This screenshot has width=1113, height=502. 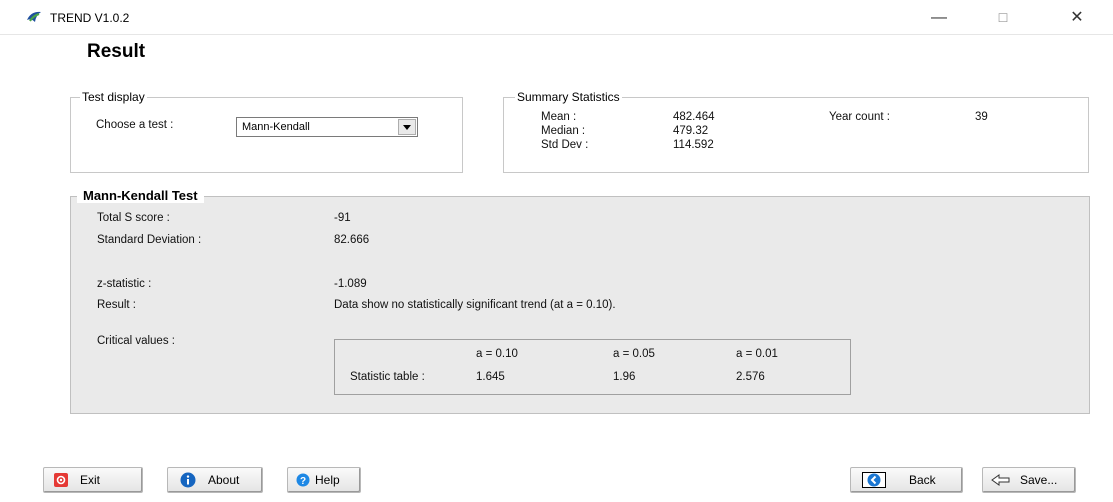 I want to click on table-header-a005: a = 0.05, so click(x=634, y=354).